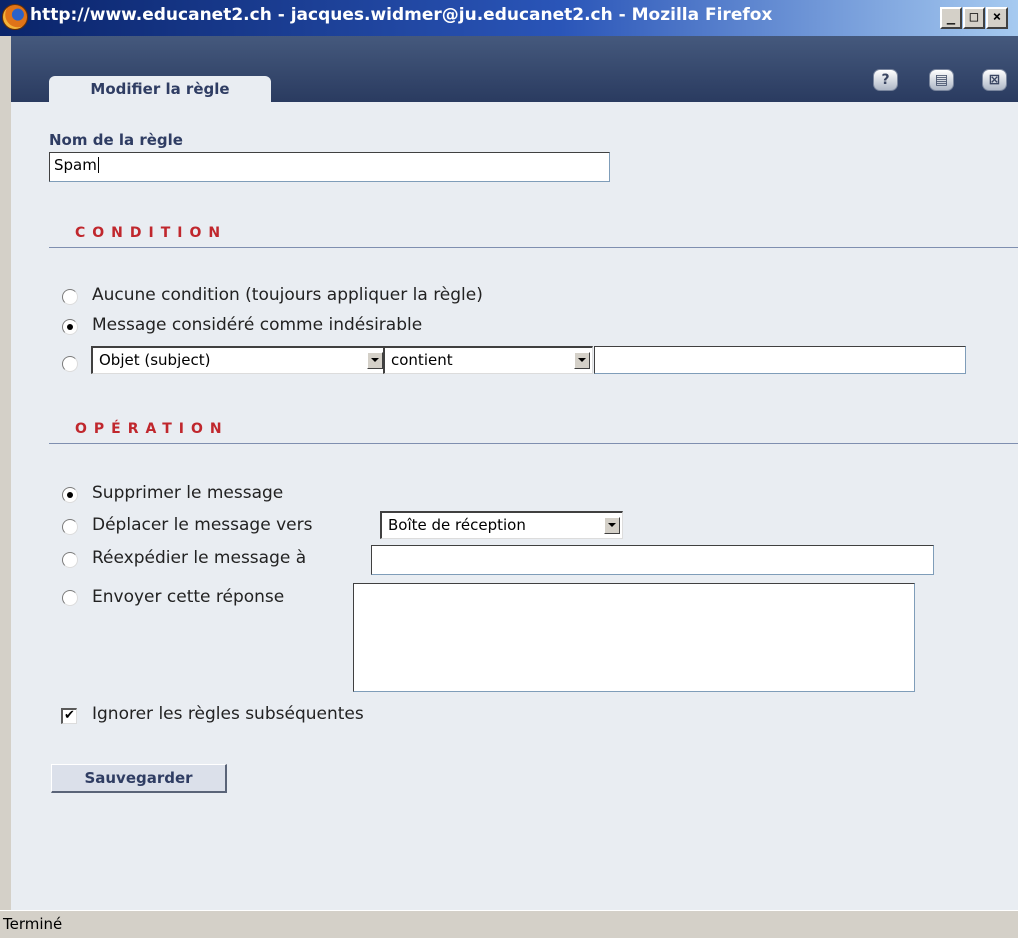 The height and width of the screenshot is (938, 1018). I want to click on print-icon: ▤, so click(941, 80).